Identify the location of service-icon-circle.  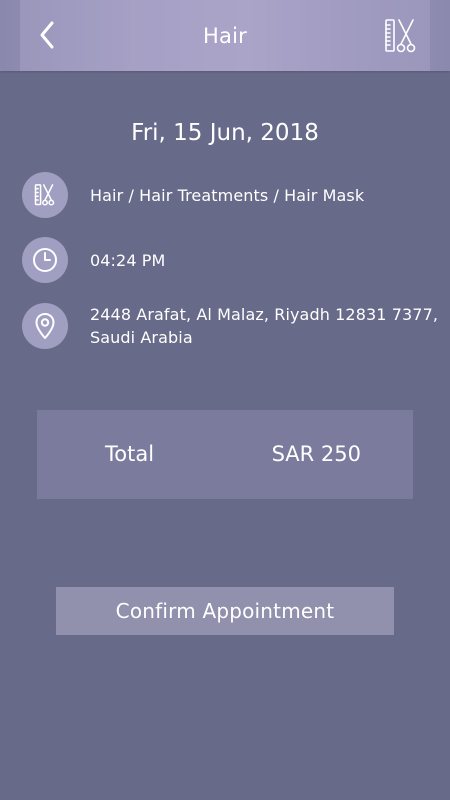
(45, 195).